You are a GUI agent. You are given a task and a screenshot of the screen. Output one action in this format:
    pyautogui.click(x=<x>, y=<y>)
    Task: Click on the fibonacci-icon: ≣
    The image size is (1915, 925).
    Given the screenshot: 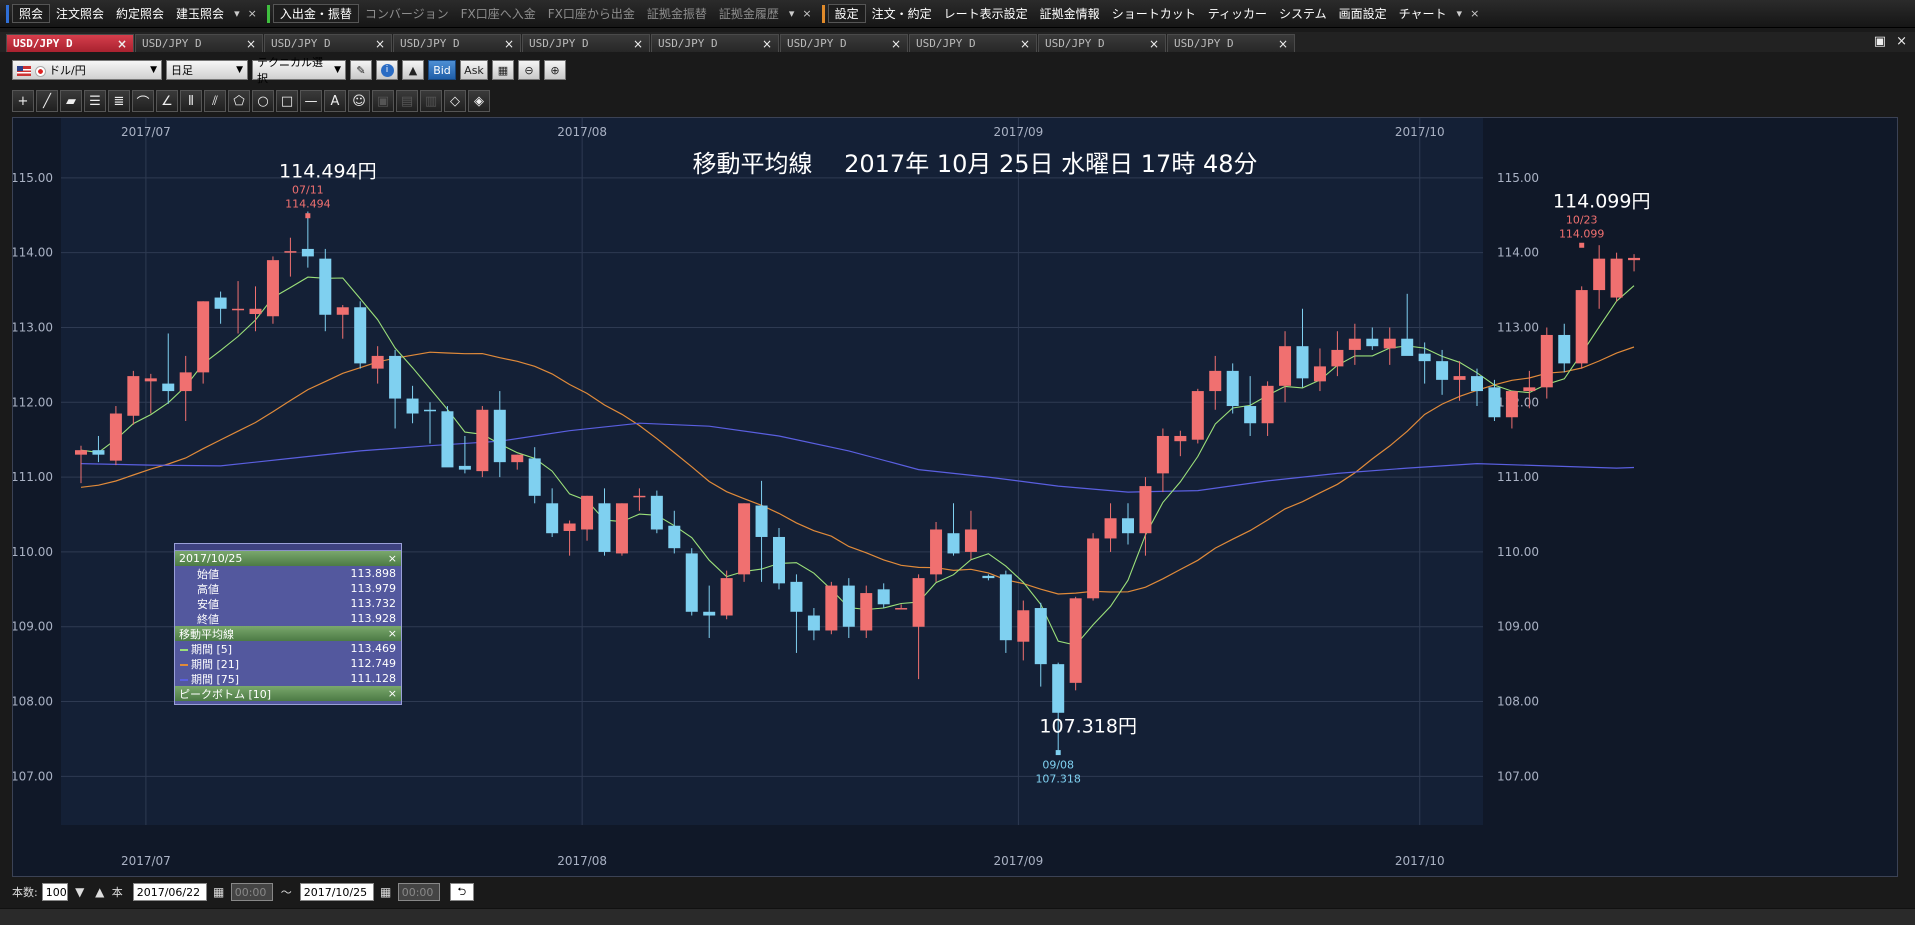 What is the action you would take?
    pyautogui.click(x=119, y=101)
    